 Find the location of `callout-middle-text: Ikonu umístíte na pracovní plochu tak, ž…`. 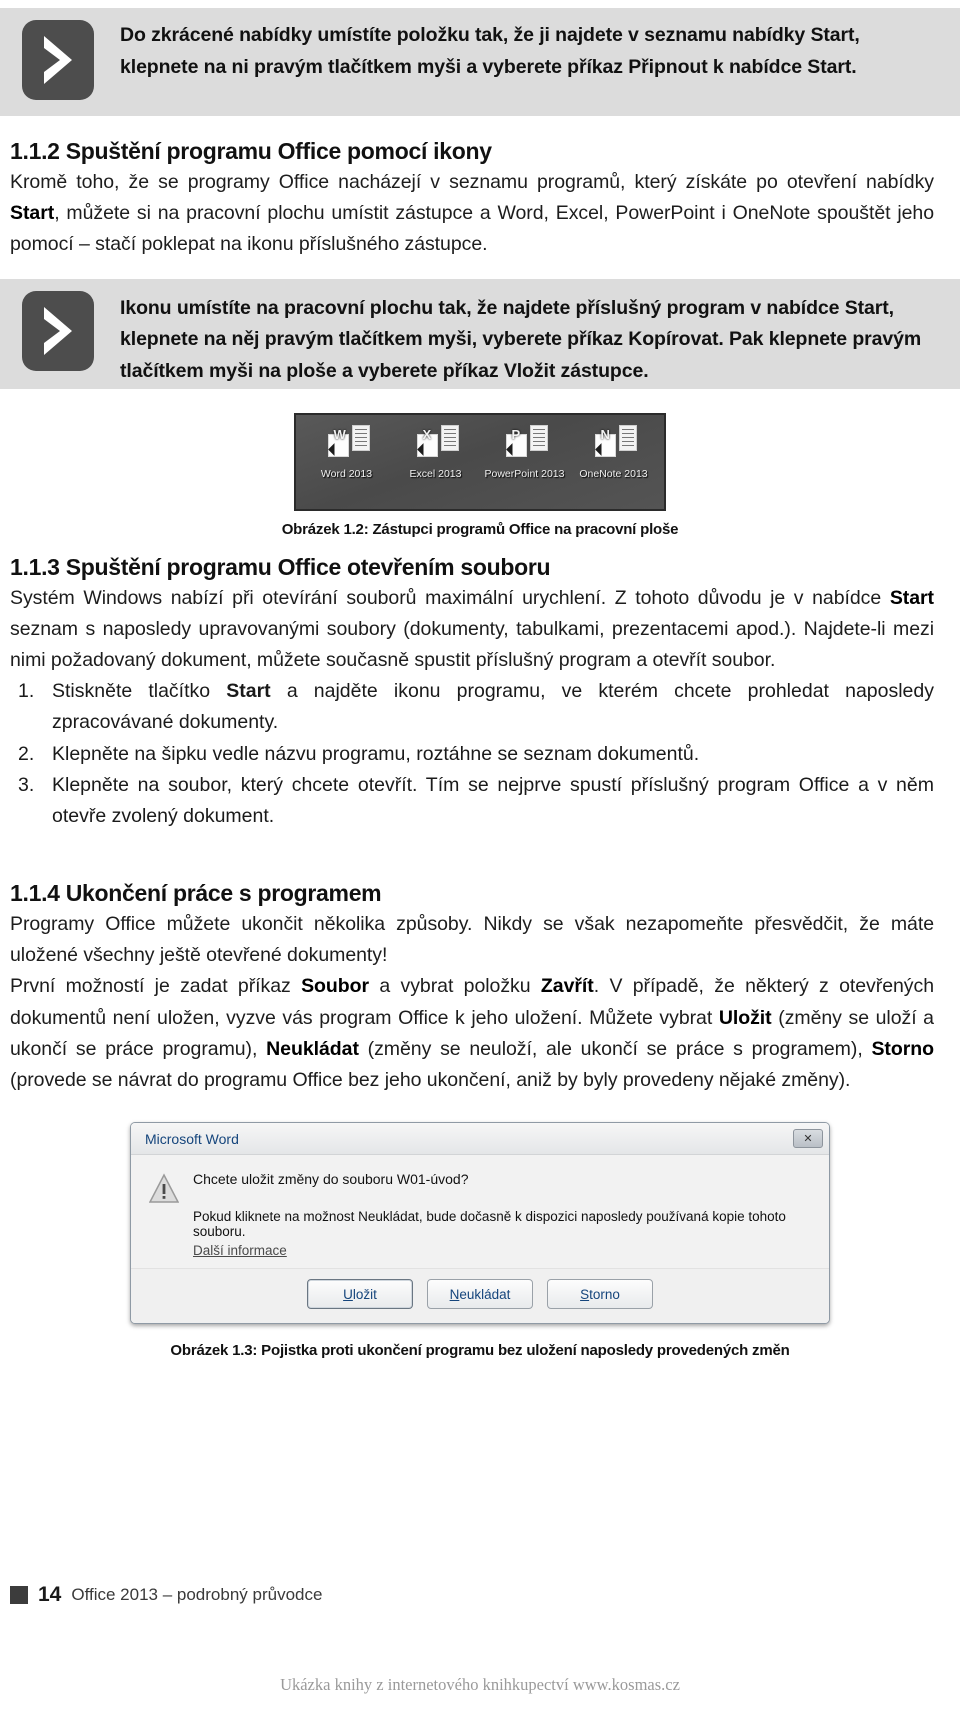

callout-middle-text: Ikonu umístíte na pracovní plochu tak, ž… is located at coordinates (536, 340).